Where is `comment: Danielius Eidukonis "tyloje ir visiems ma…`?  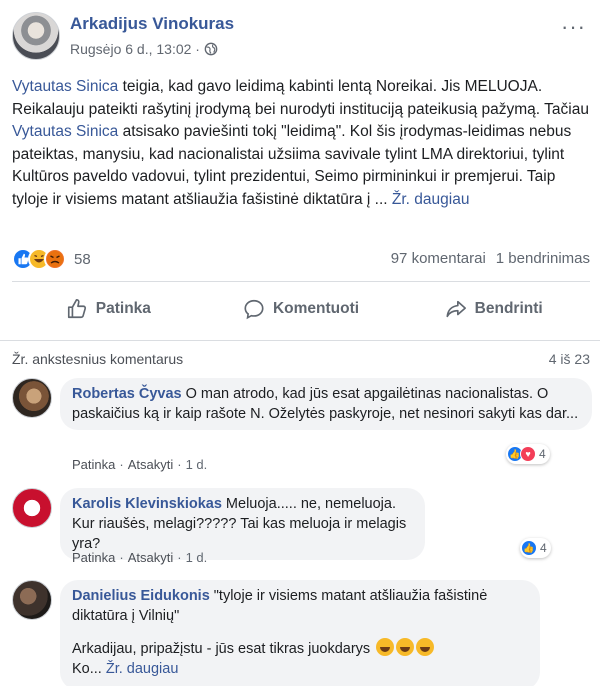
comment: Danielius Eidukonis "tyloje ir visiems ma… is located at coordinates (302, 633).